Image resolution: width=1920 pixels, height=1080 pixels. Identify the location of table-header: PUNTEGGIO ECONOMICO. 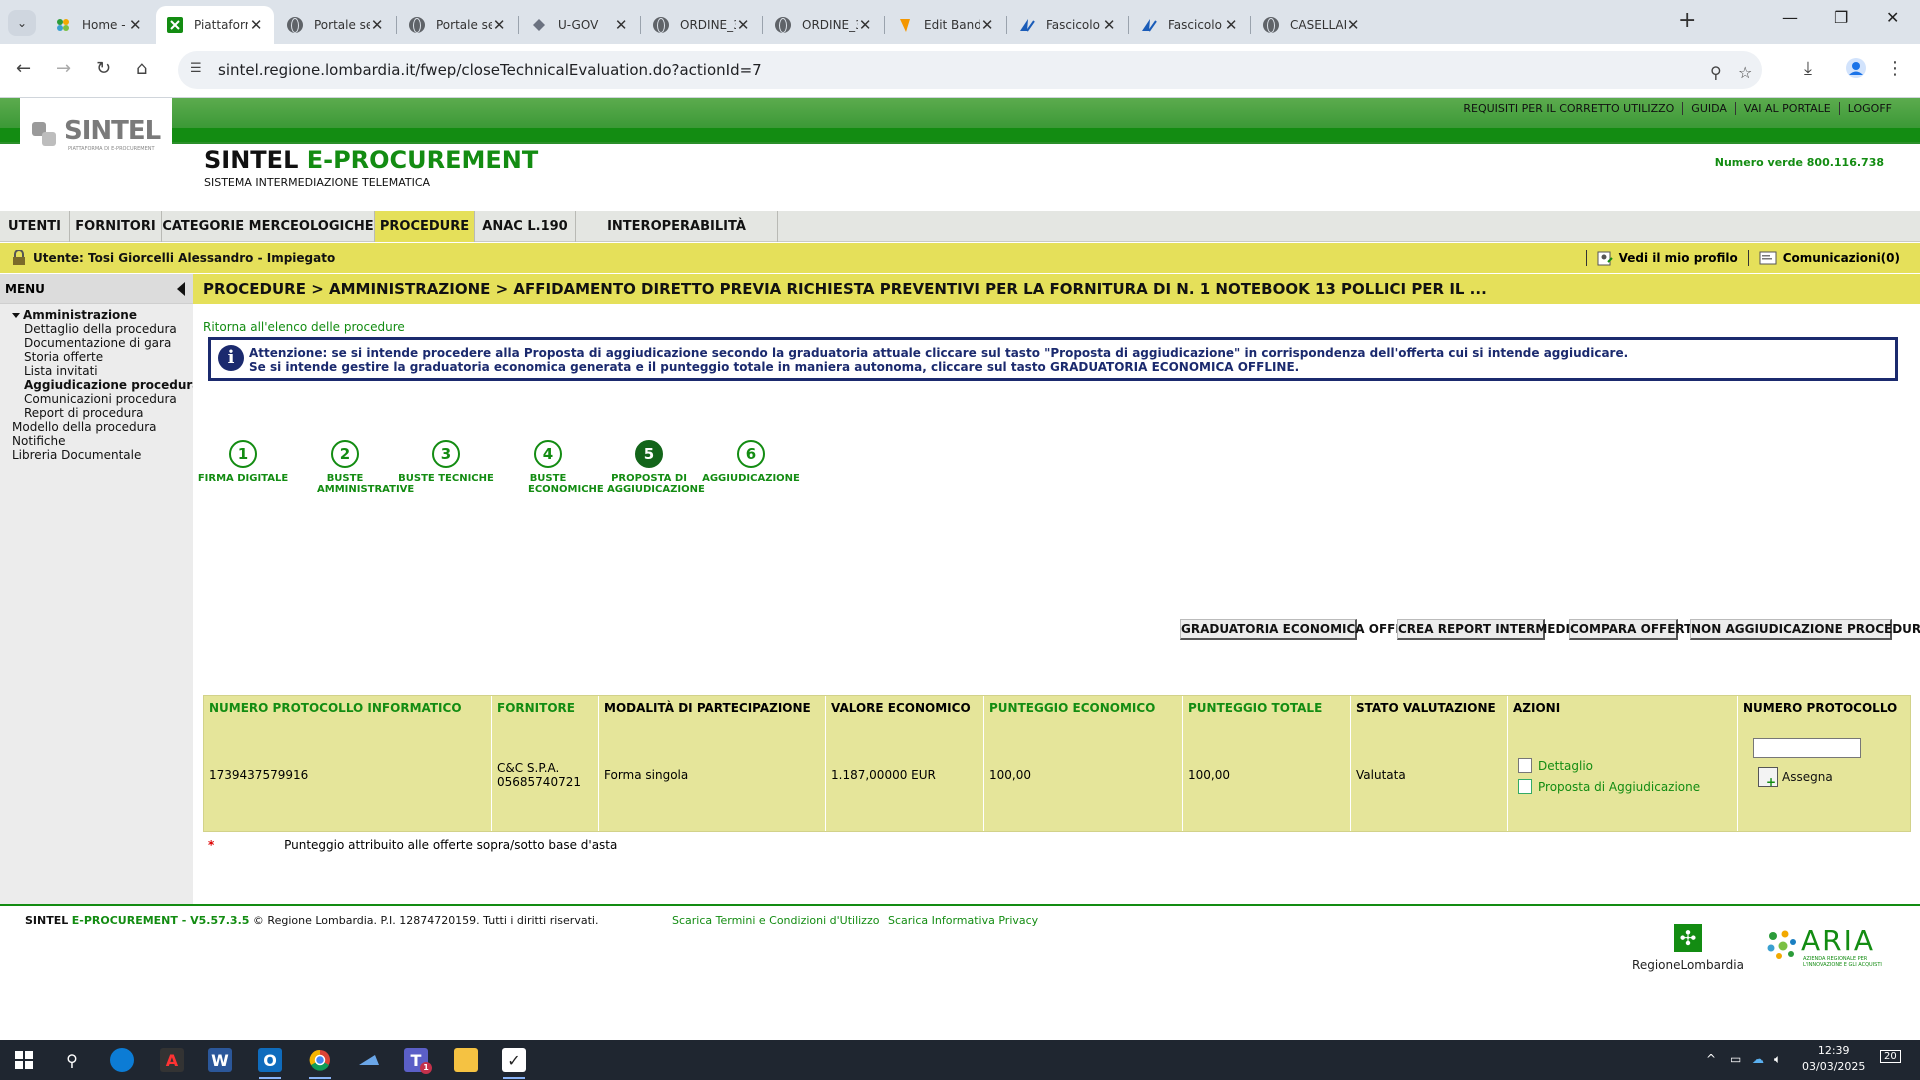
(1072, 708).